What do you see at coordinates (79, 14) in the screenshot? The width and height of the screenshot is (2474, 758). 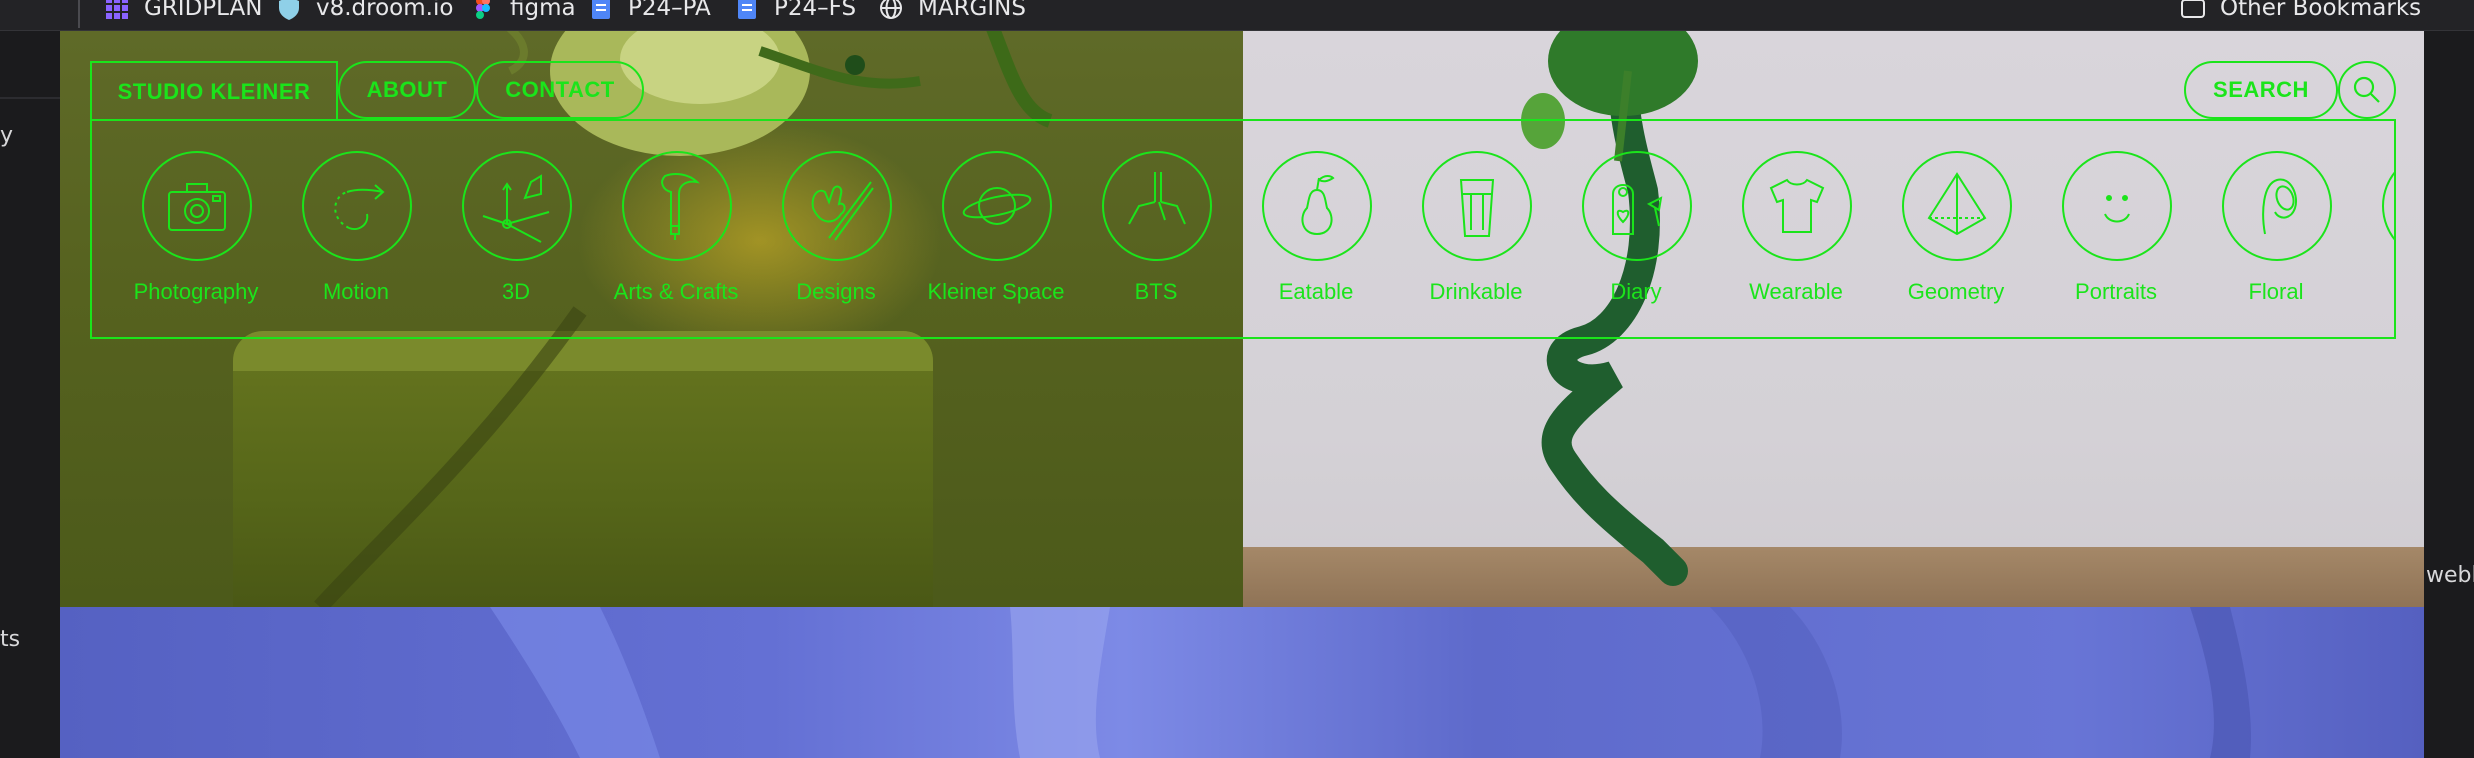 I see `bookmarks-separator` at bounding box center [79, 14].